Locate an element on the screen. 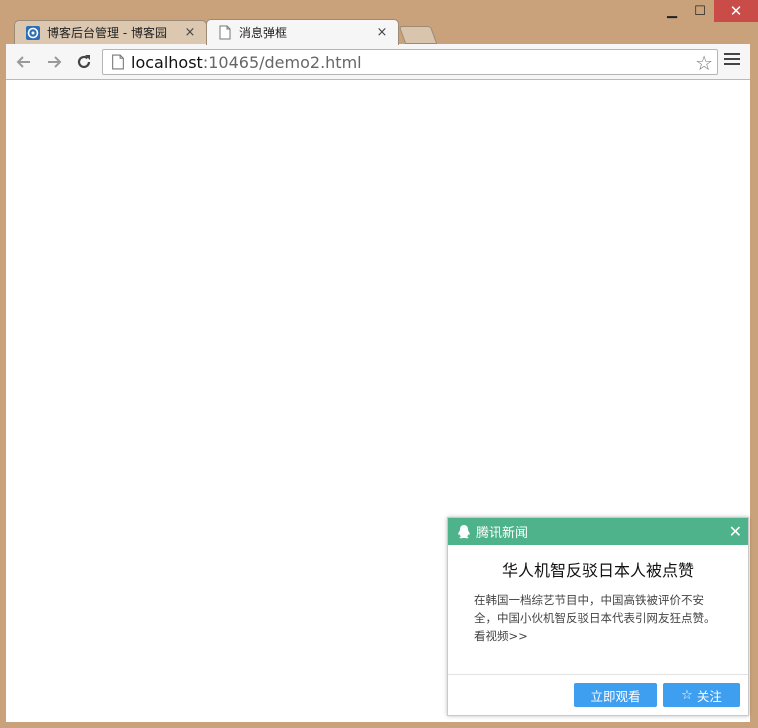  reload-icon is located at coordinates (84, 62).